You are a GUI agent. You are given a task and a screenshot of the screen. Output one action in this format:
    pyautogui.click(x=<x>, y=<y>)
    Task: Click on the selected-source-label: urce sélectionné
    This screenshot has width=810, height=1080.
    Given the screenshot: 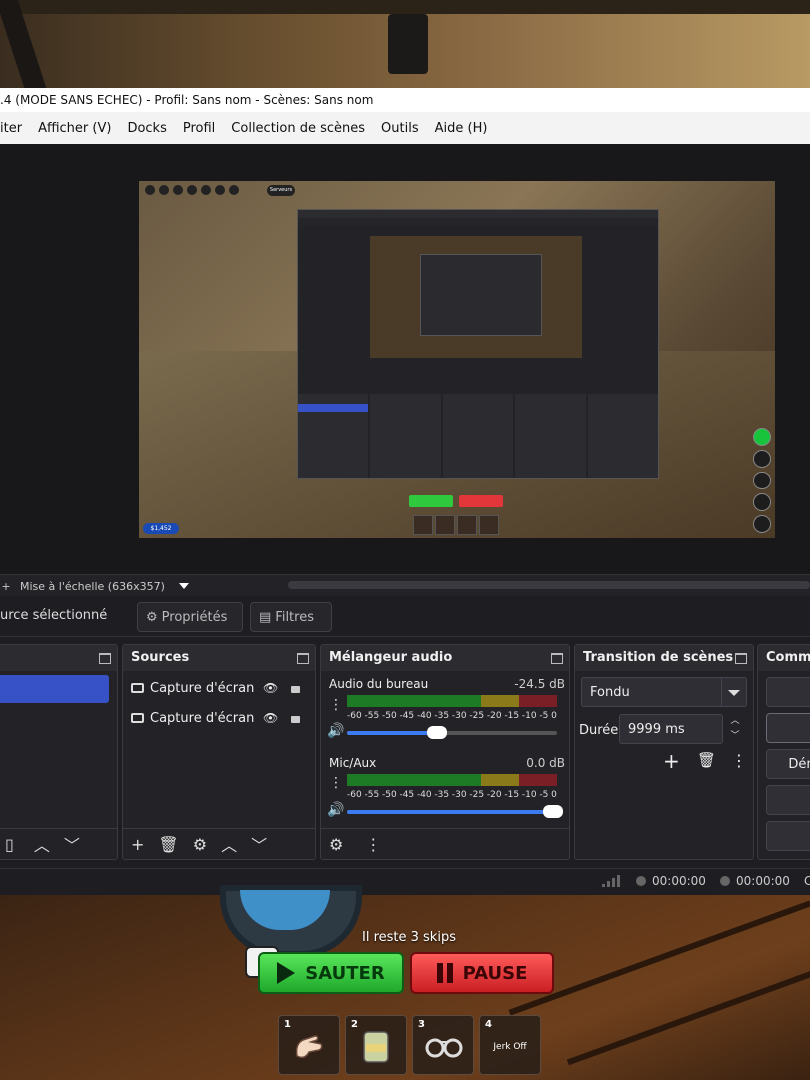 What is the action you would take?
    pyautogui.click(x=54, y=615)
    